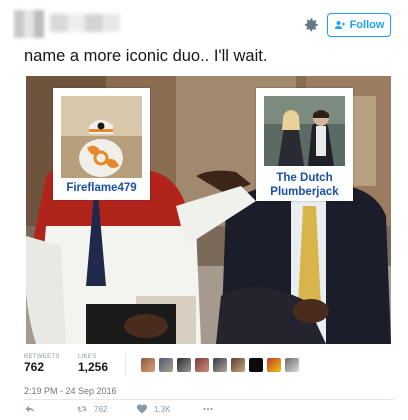  Describe the element at coordinates (304, 131) in the screenshot. I see `couple-image` at that location.